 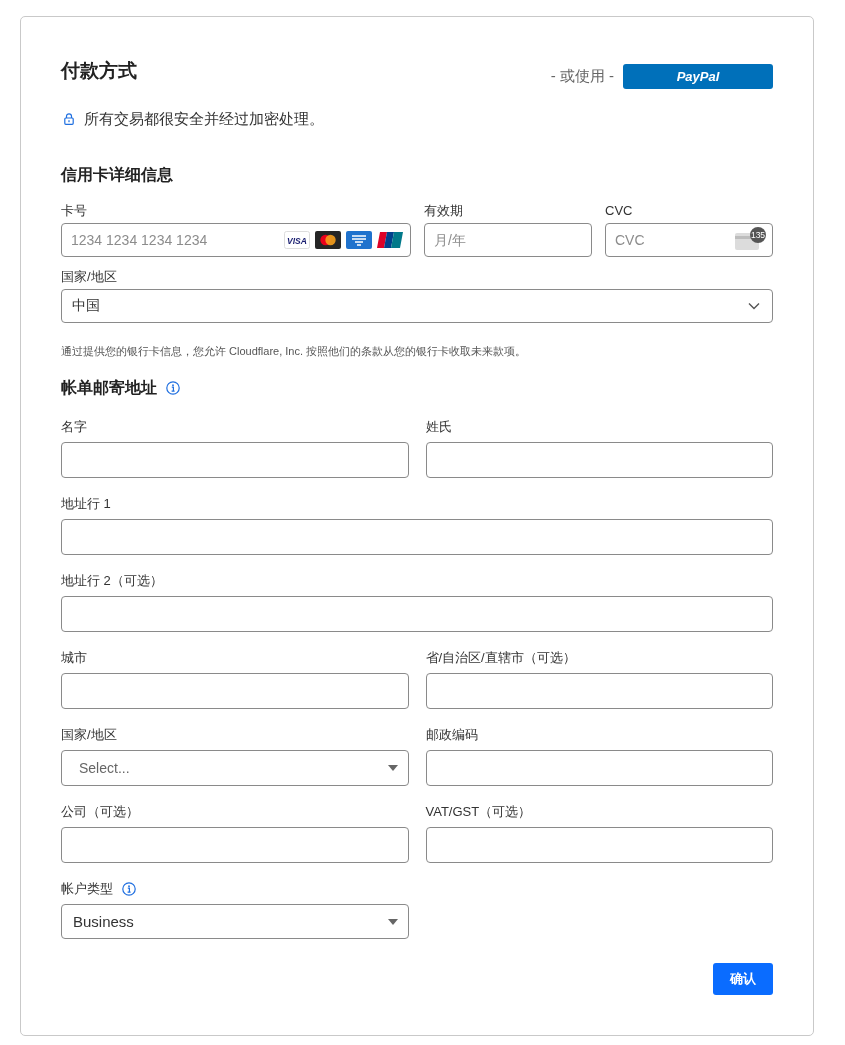 I want to click on field-label: 名字, so click(x=74, y=427).